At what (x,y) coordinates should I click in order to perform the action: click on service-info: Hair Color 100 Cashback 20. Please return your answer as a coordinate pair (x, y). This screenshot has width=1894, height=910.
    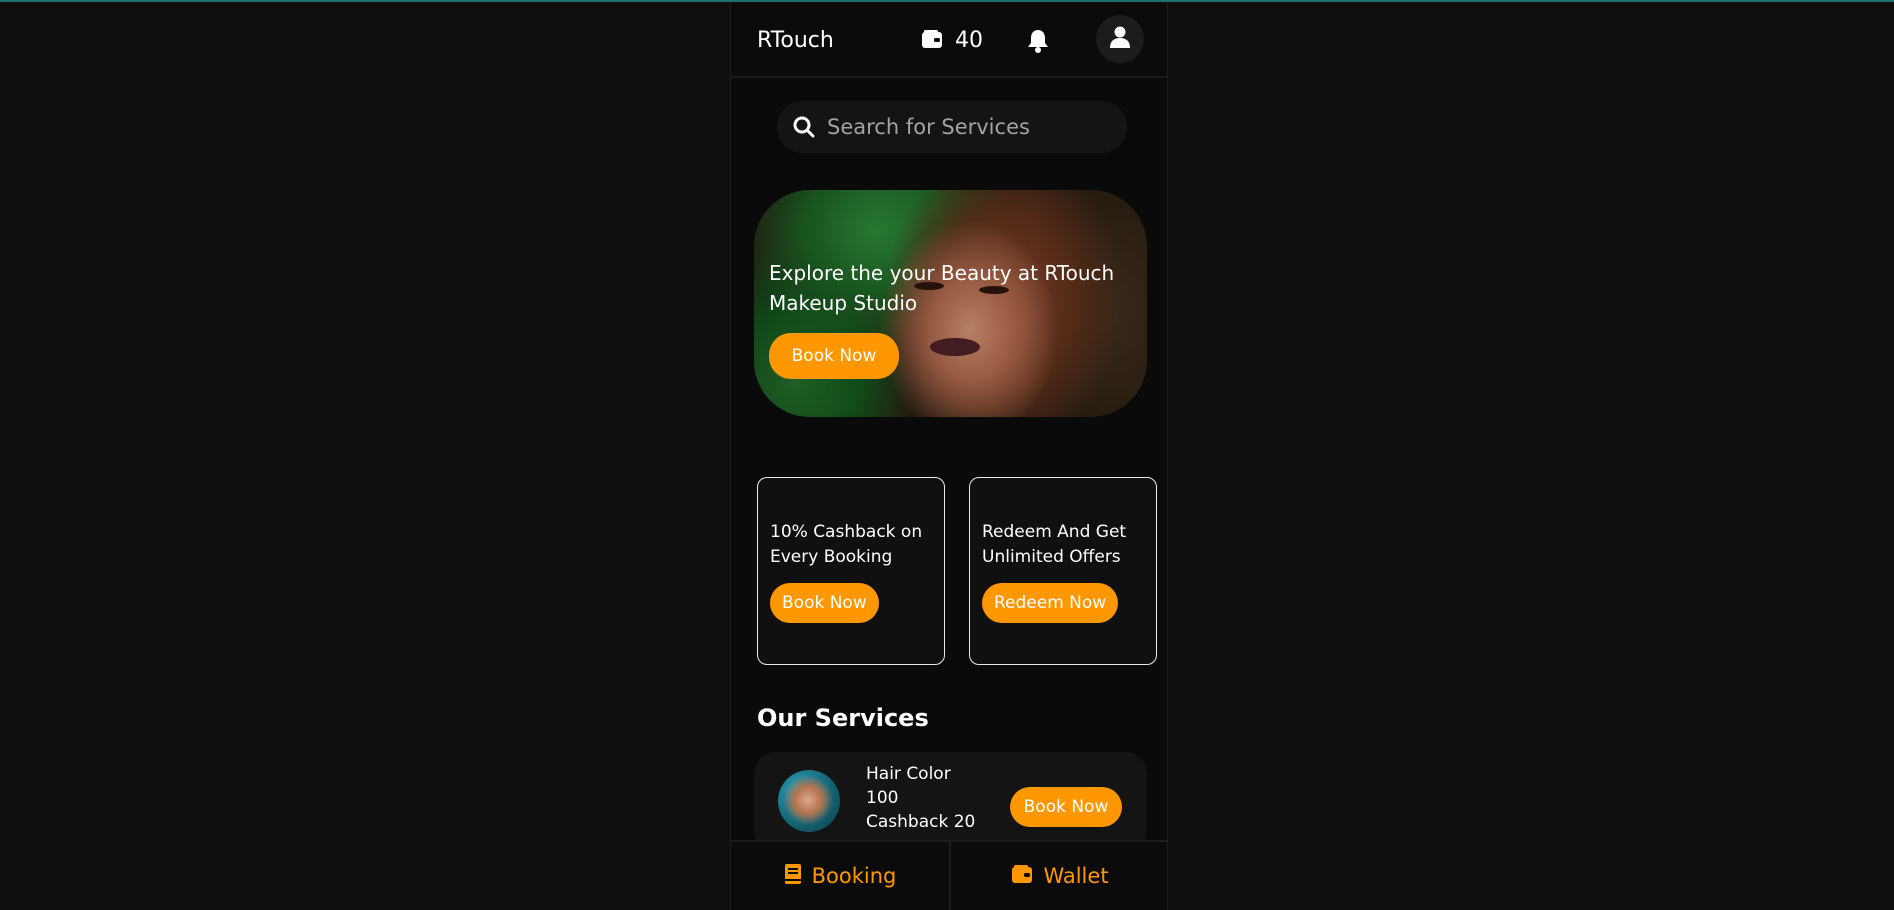
    Looking at the image, I should click on (920, 798).